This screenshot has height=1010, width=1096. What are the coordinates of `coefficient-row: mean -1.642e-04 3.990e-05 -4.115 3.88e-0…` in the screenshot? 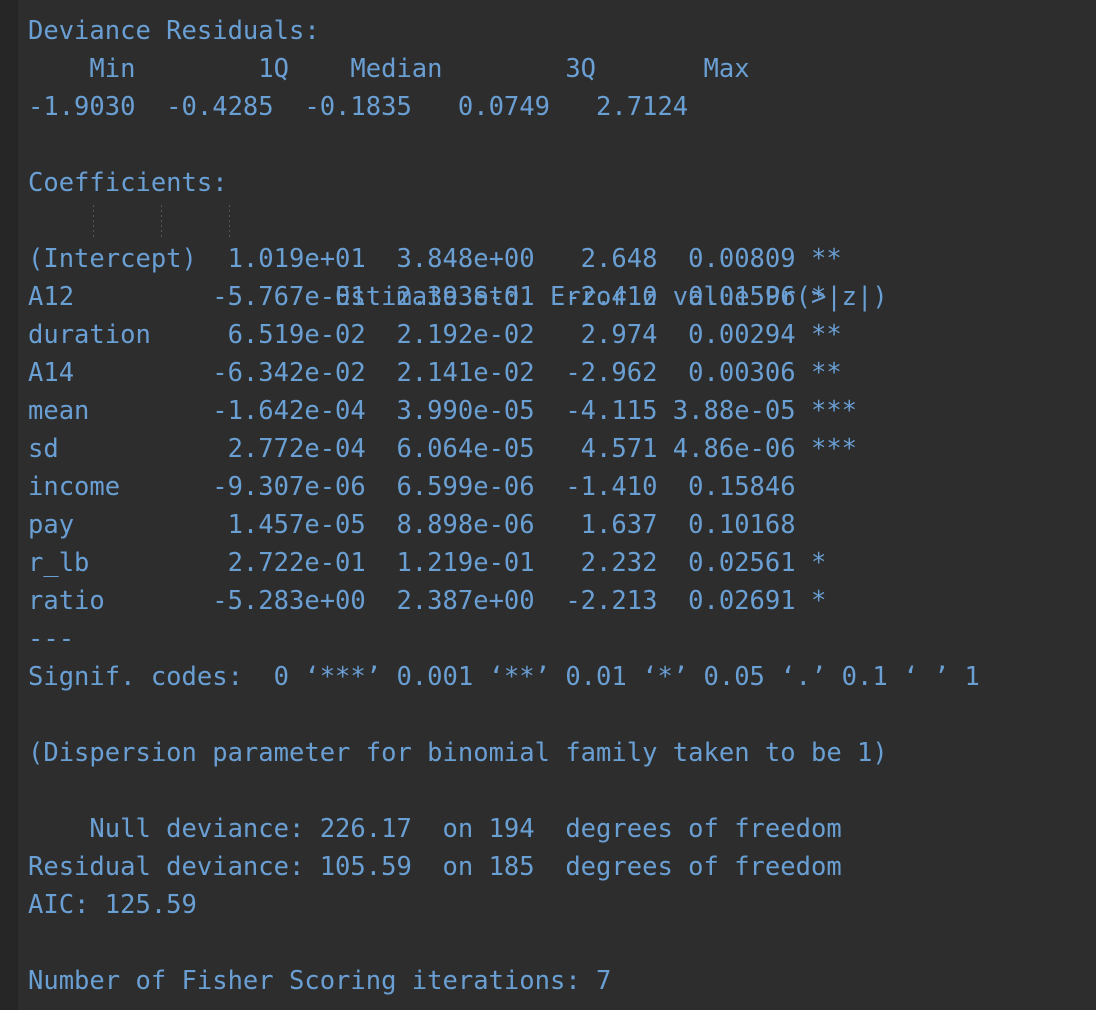 It's located at (443, 411).